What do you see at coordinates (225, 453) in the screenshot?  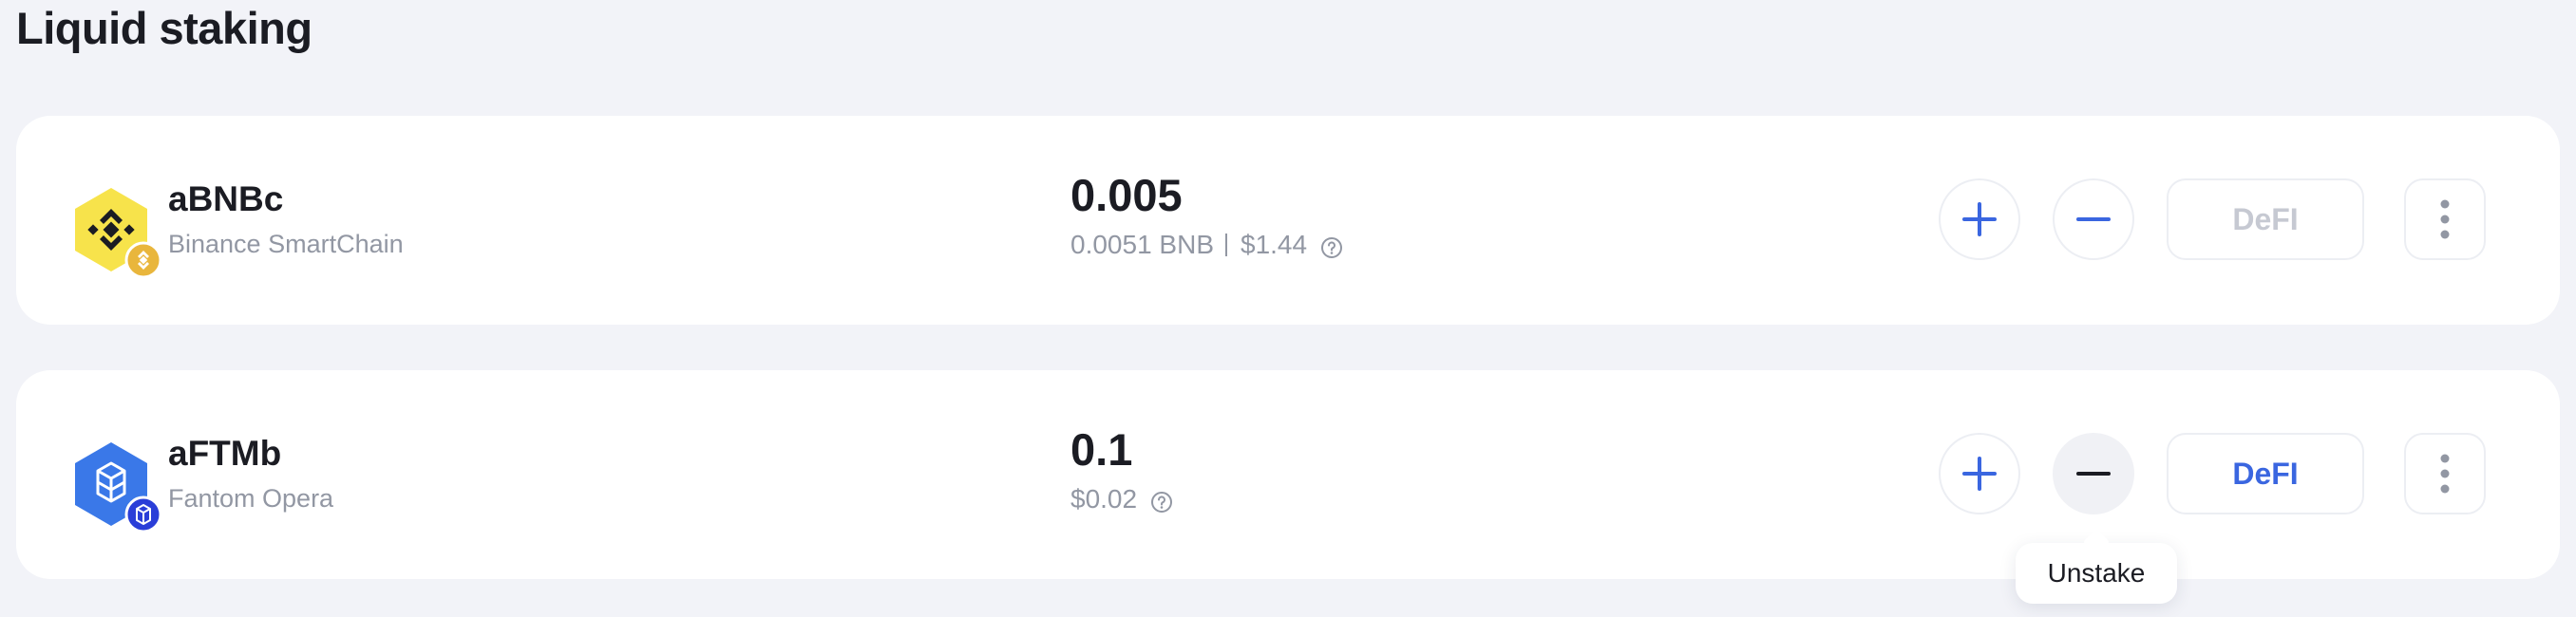 I see `token-name: aFTMb` at bounding box center [225, 453].